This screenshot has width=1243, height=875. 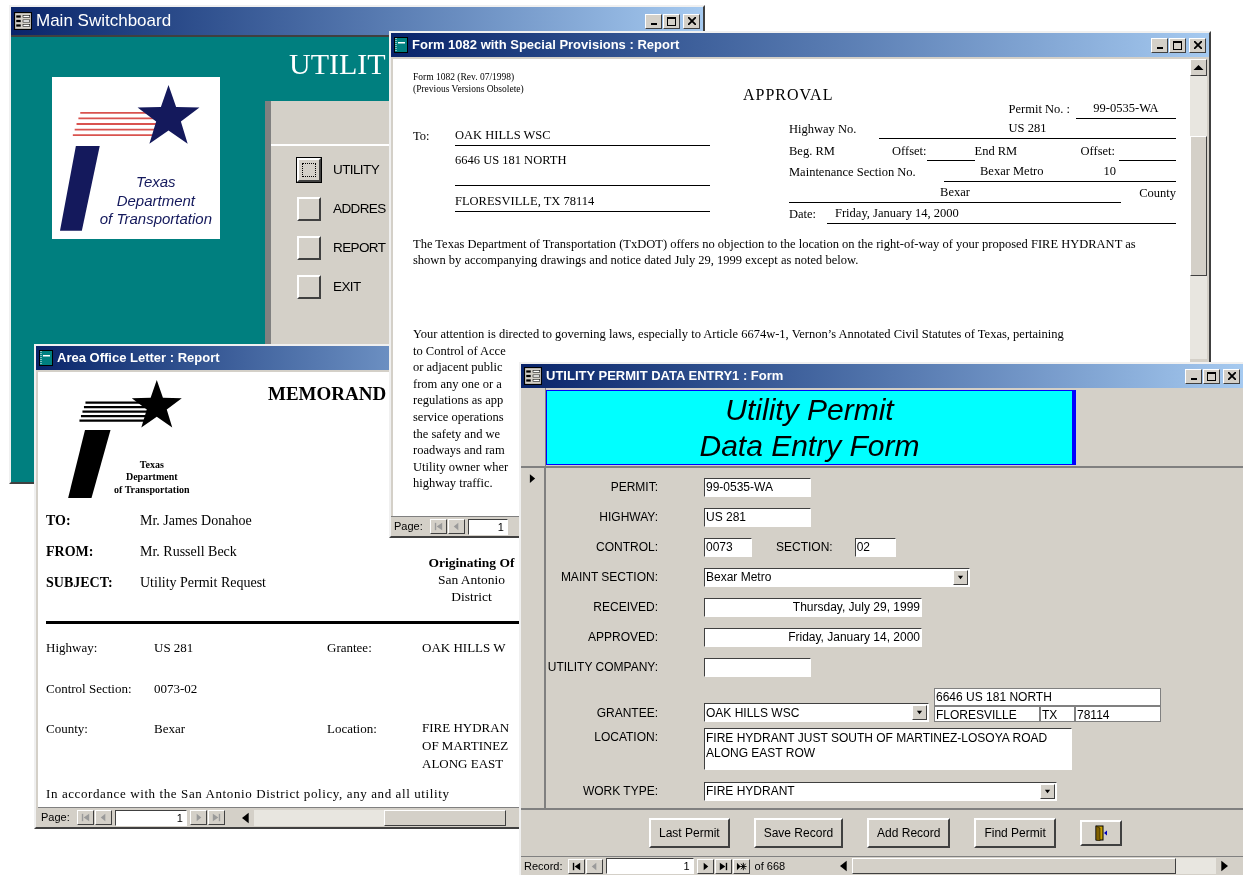 What do you see at coordinates (1097, 152) in the screenshot?
I see `offset-label: Offset:` at bounding box center [1097, 152].